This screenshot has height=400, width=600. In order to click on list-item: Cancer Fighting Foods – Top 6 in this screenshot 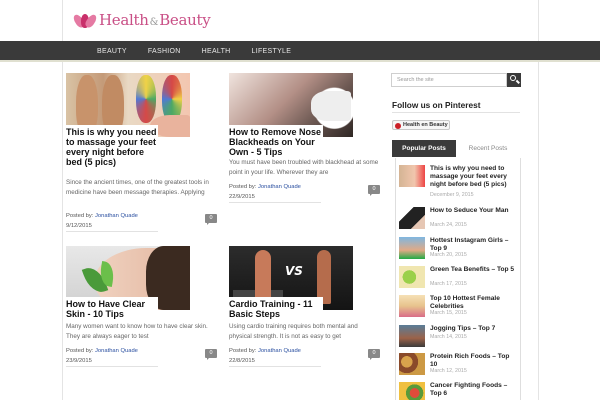, I will do `click(459, 391)`.